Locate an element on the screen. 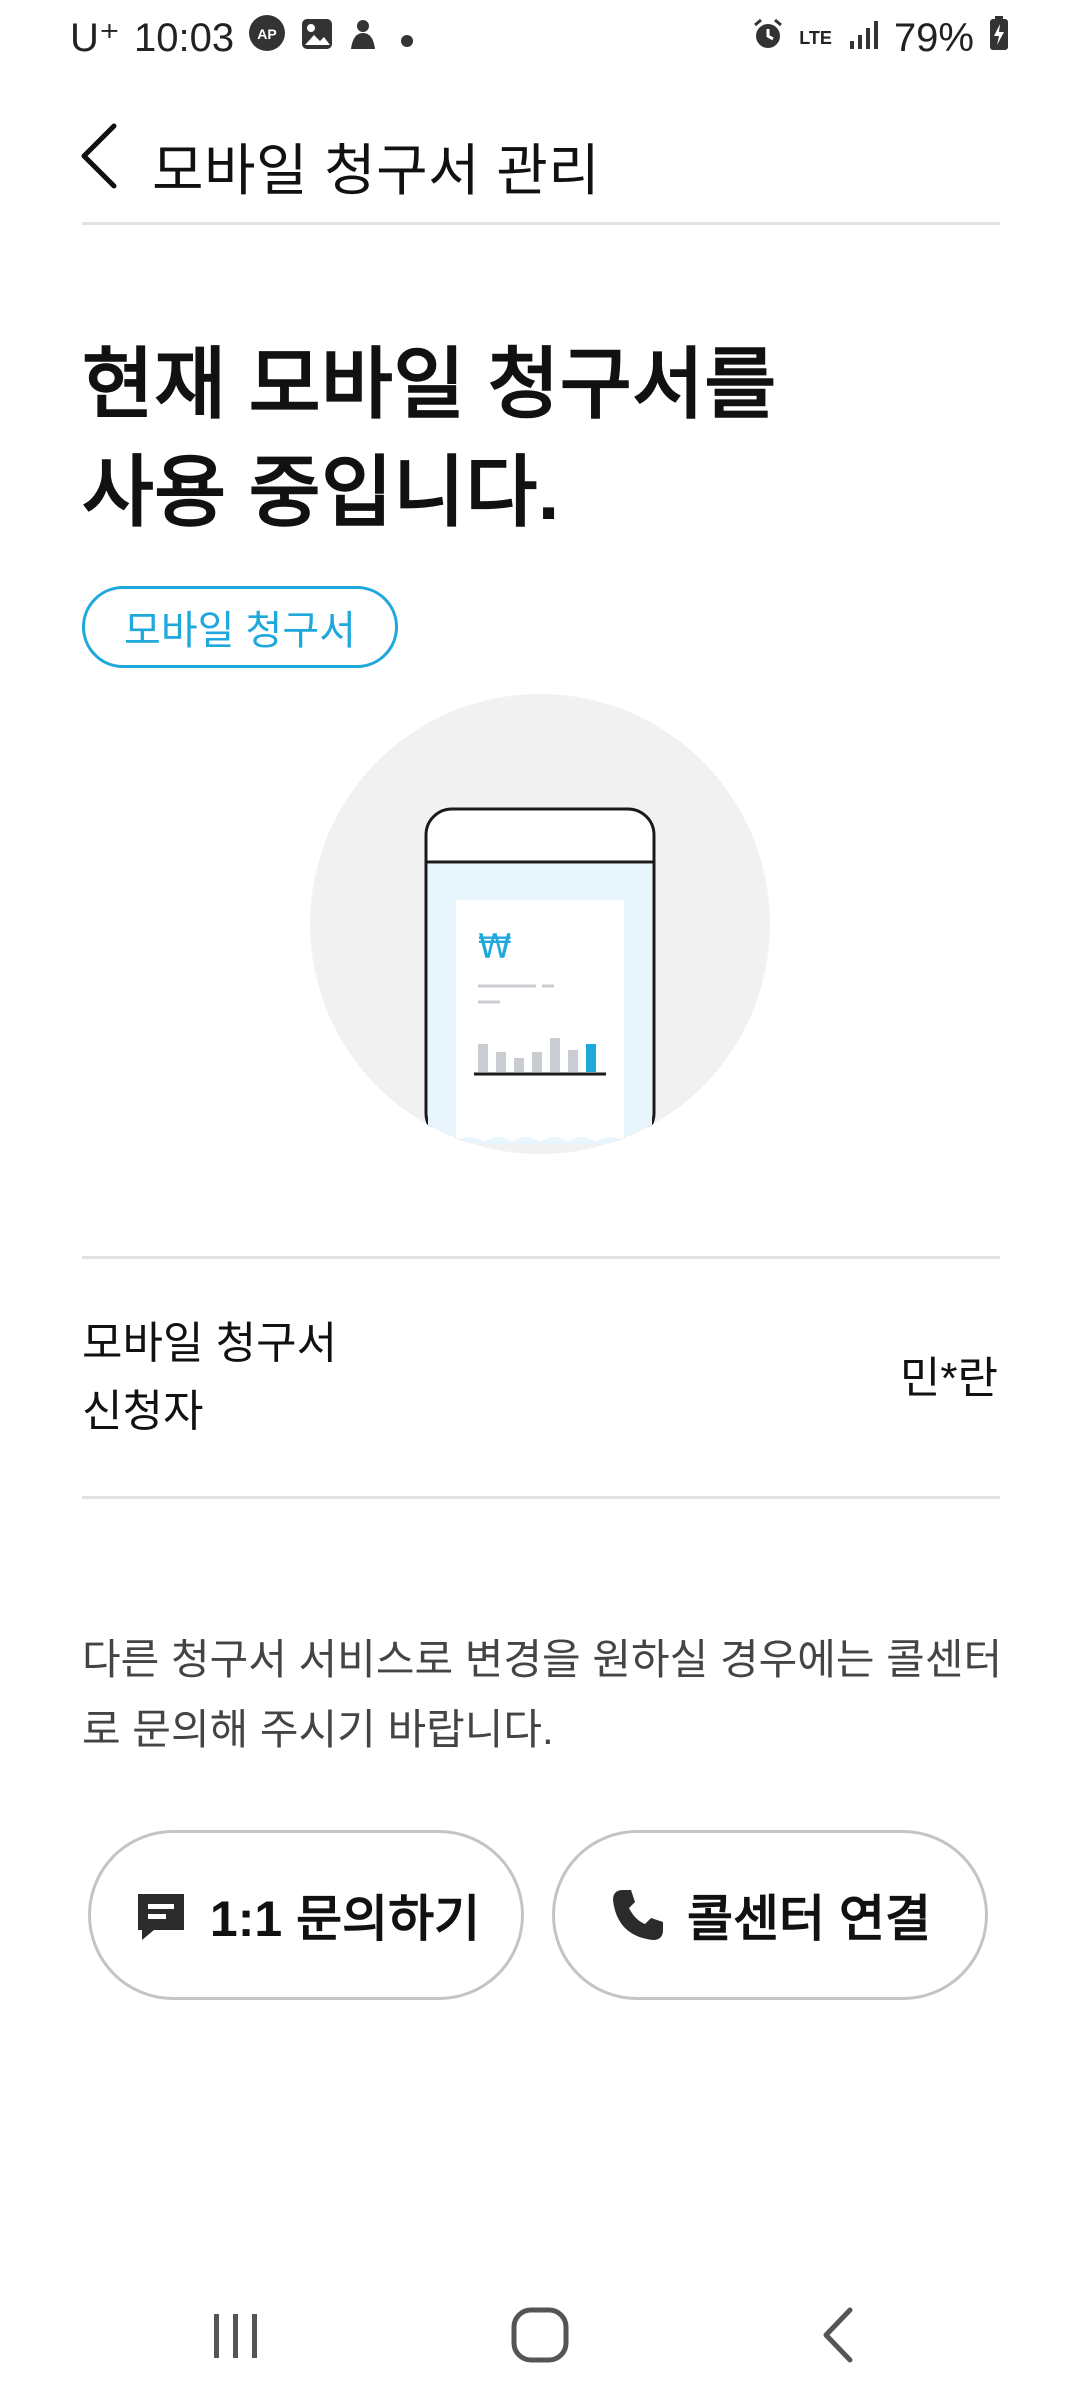 Image resolution: width=1080 pixels, height=2408 pixels. phone-icon is located at coordinates (638, 1915).